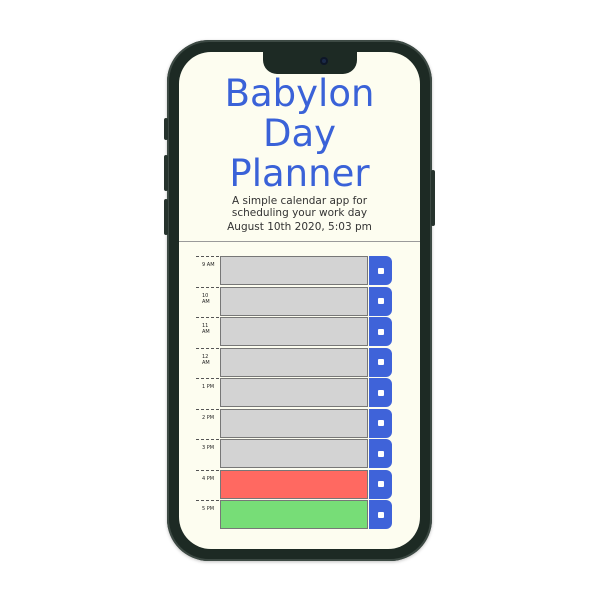 This screenshot has width=600, height=600. I want to click on time-block-row: 3 PM, so click(294, 454).